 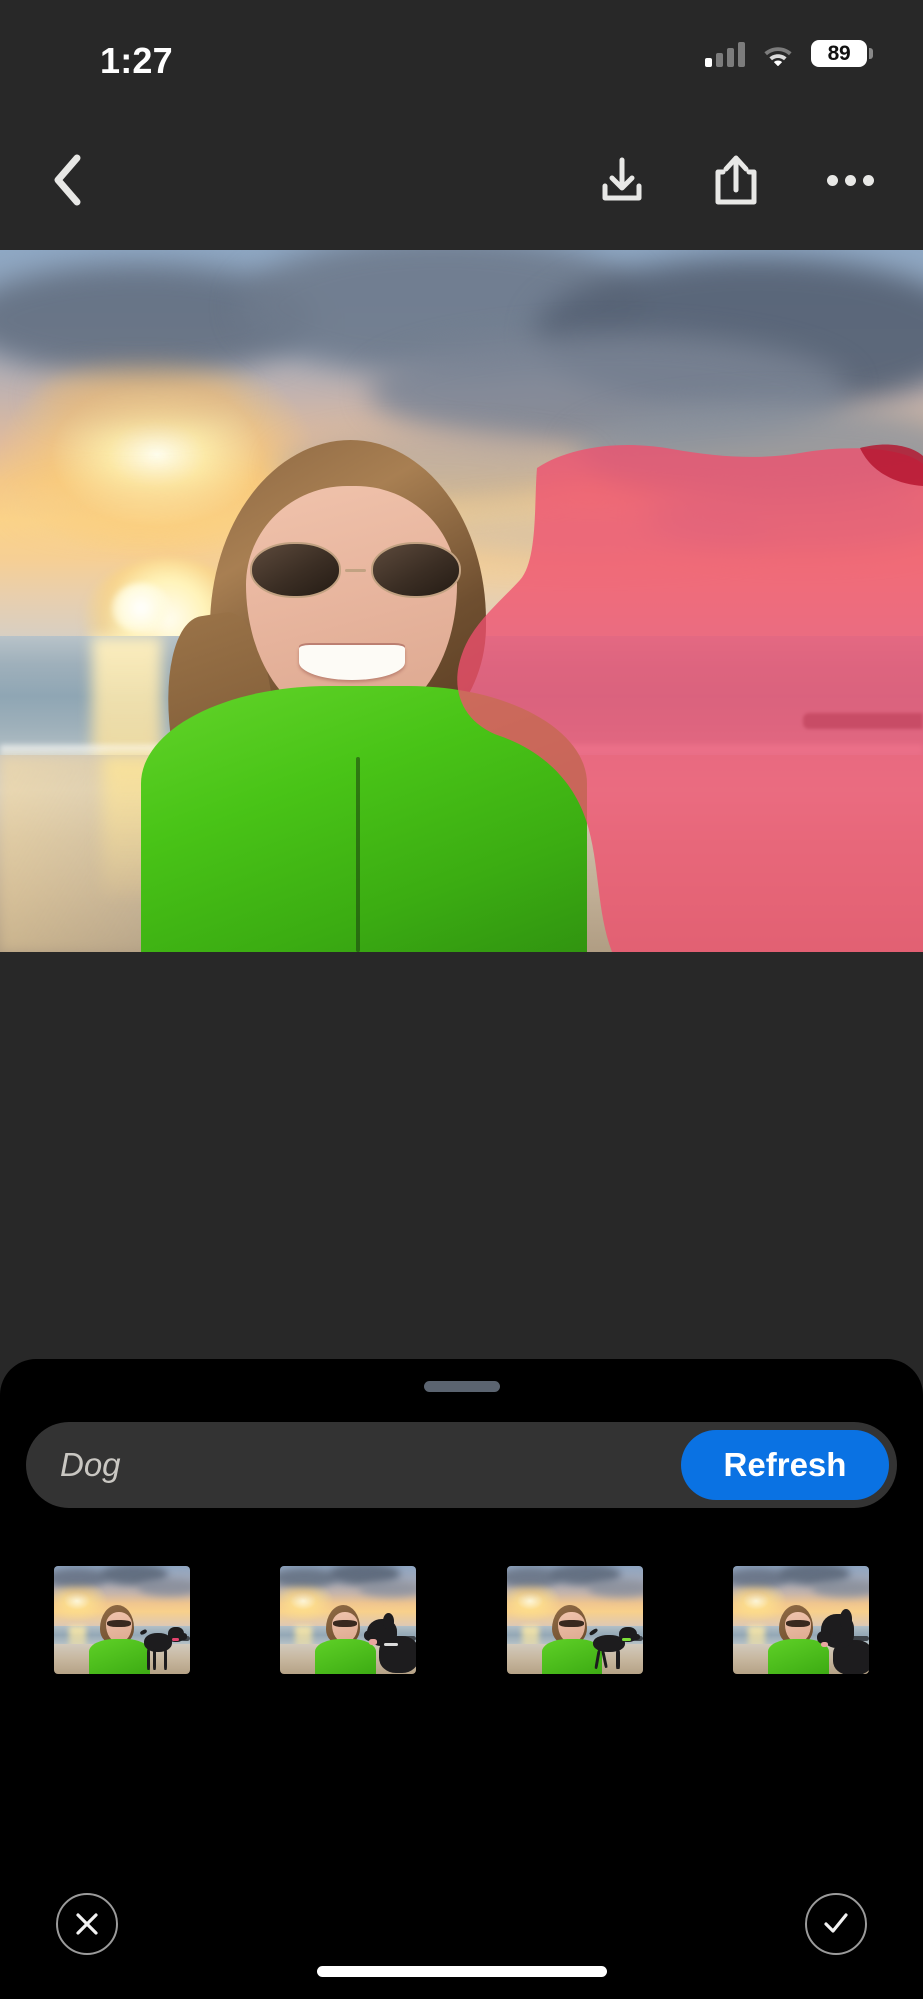 I want to click on sun-reflection-sea, so click(x=127, y=699).